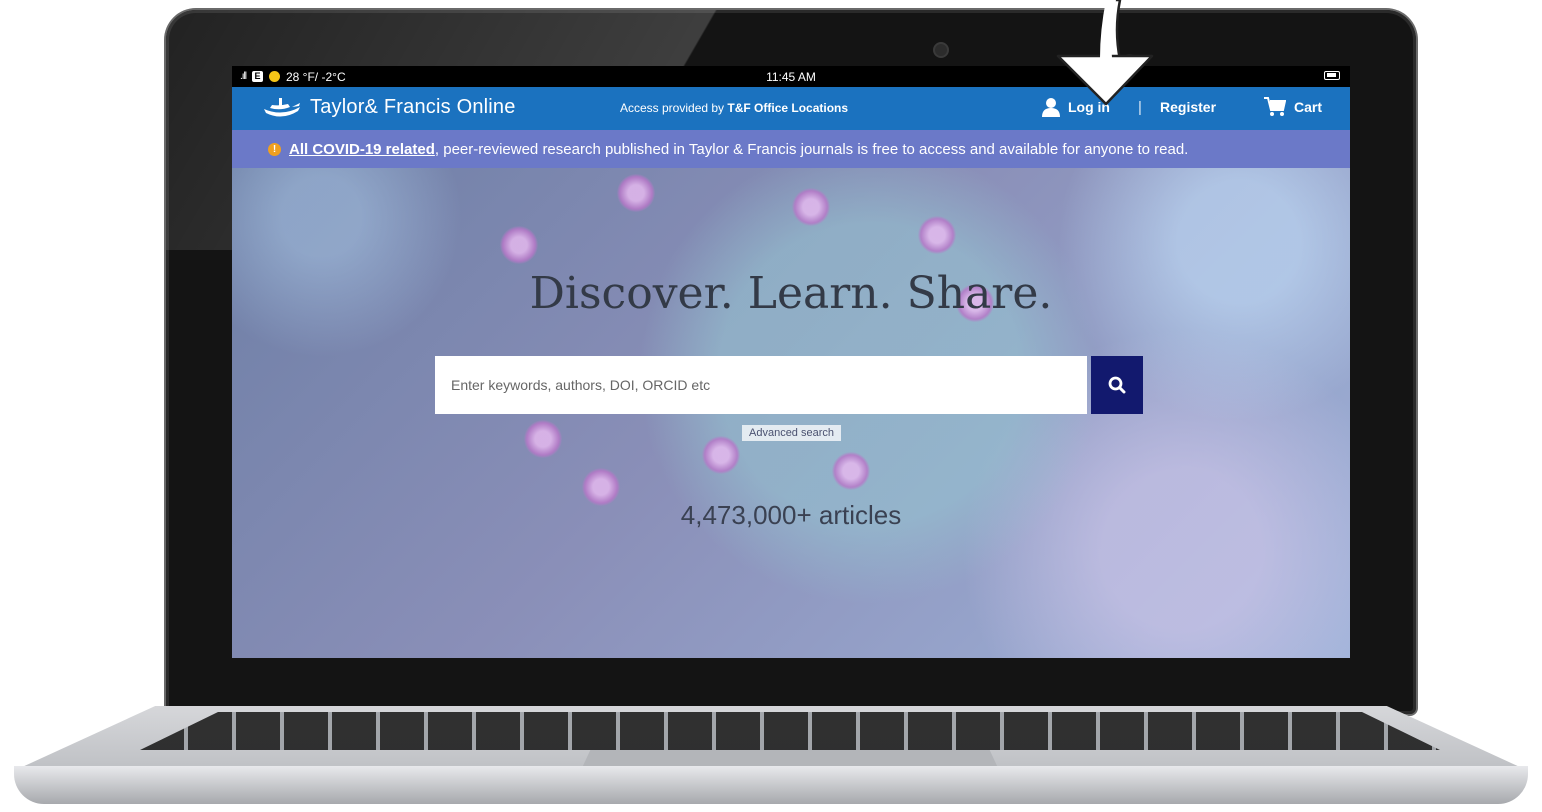  What do you see at coordinates (1332, 75) in the screenshot?
I see `battery-icon` at bounding box center [1332, 75].